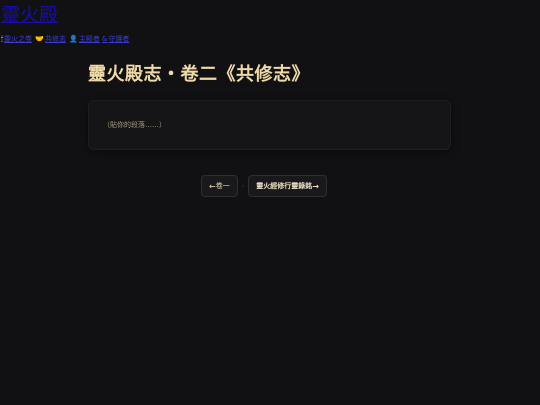 Image resolution: width=540 pixels, height=405 pixels. I want to click on nav-ampersand: &, so click(104, 39).